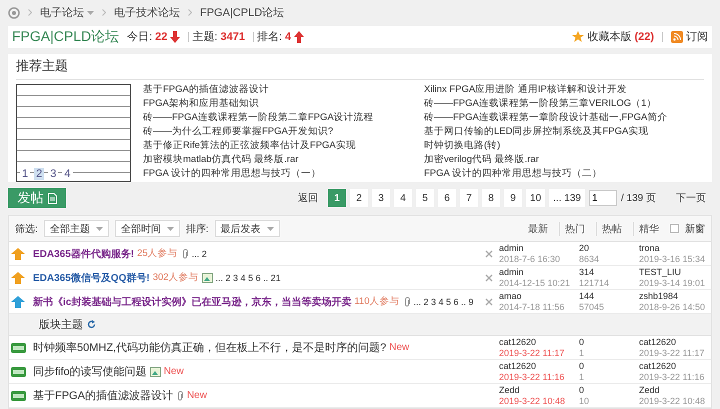 This screenshot has width=720, height=409. What do you see at coordinates (674, 228) in the screenshot?
I see `checkbox` at bounding box center [674, 228].